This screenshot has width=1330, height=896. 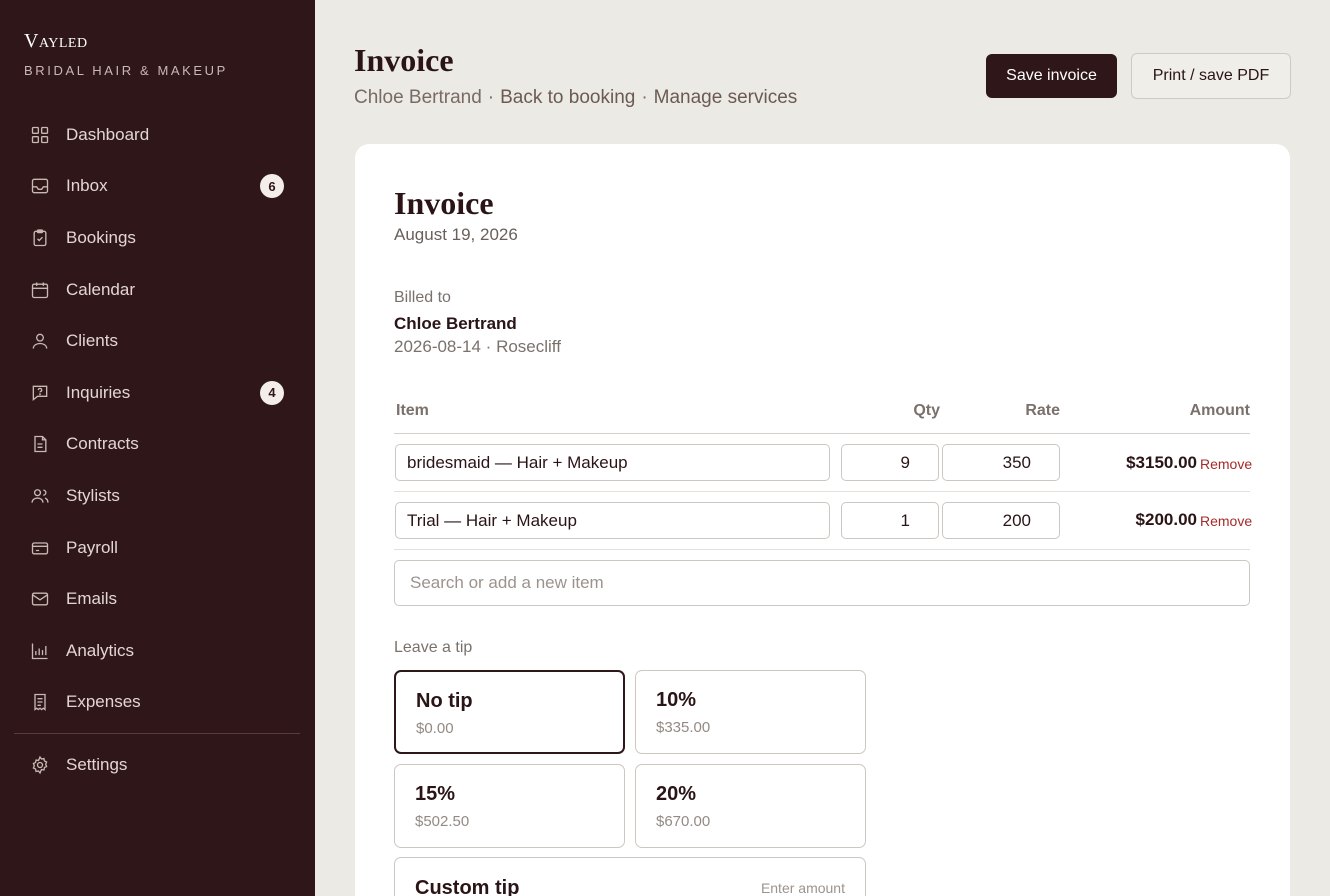 What do you see at coordinates (683, 727) in the screenshot?
I see `tip-option-amount: $335.00` at bounding box center [683, 727].